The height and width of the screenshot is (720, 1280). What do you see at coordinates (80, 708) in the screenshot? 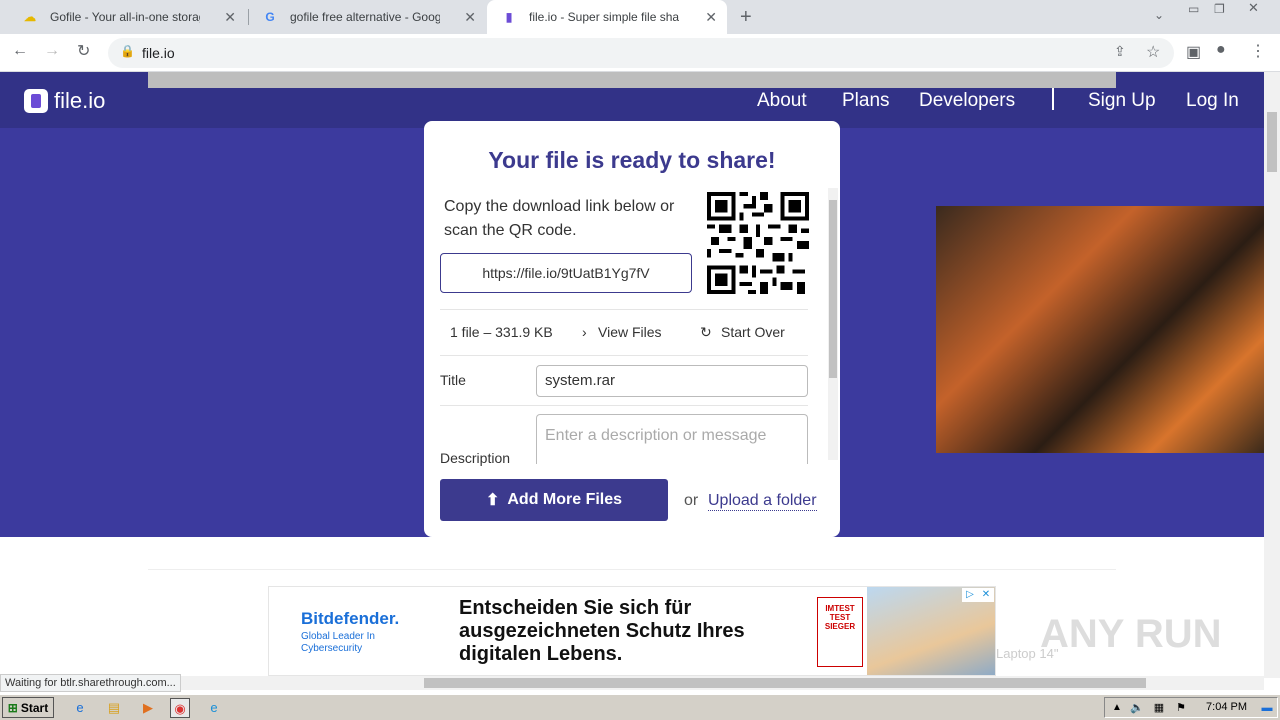
I see `ie-icon: e` at bounding box center [80, 708].